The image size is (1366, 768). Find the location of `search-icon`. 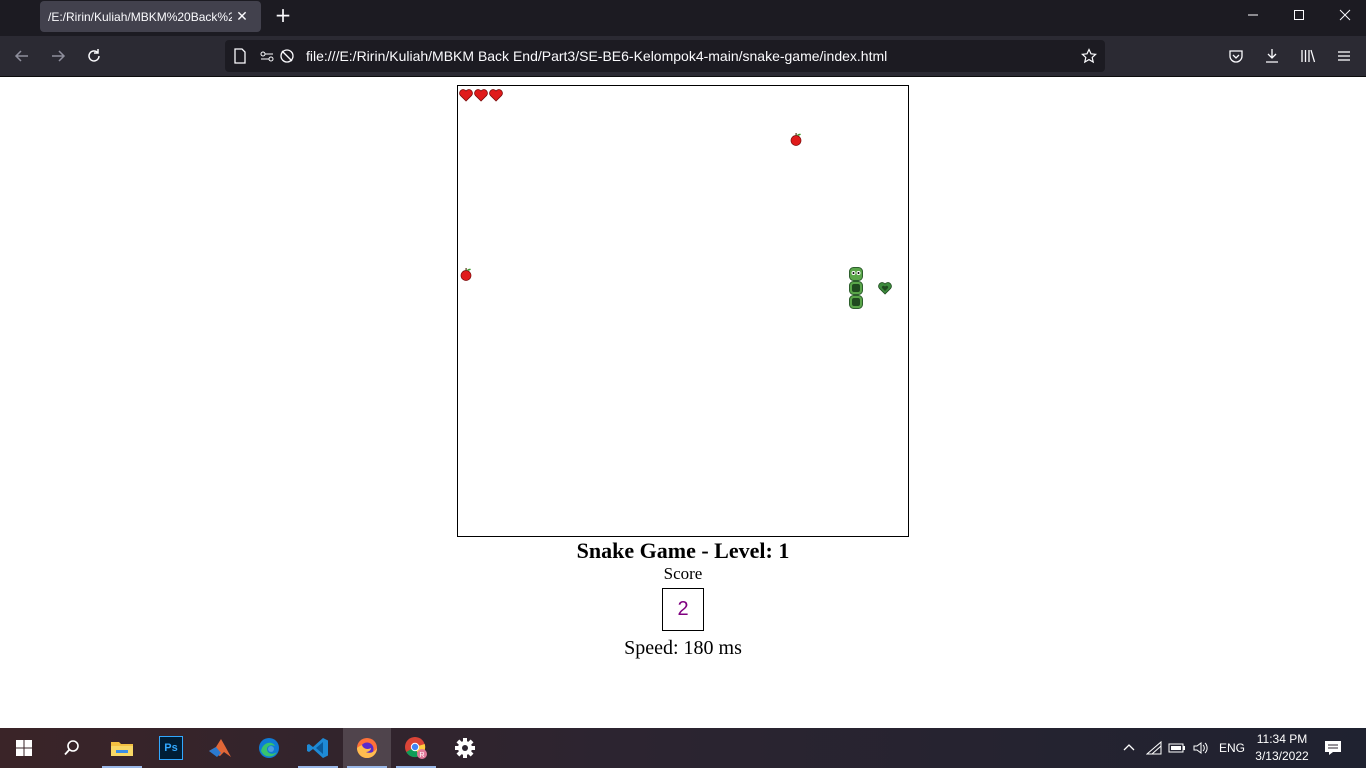

search-icon is located at coordinates (71, 748).